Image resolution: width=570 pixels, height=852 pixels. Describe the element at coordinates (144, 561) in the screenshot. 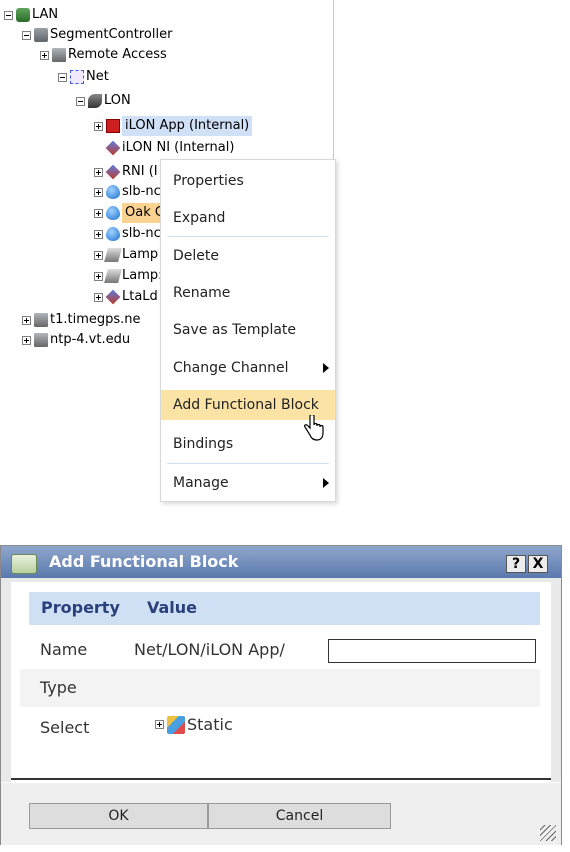

I see `dialog-title: Add Functional Block` at that location.